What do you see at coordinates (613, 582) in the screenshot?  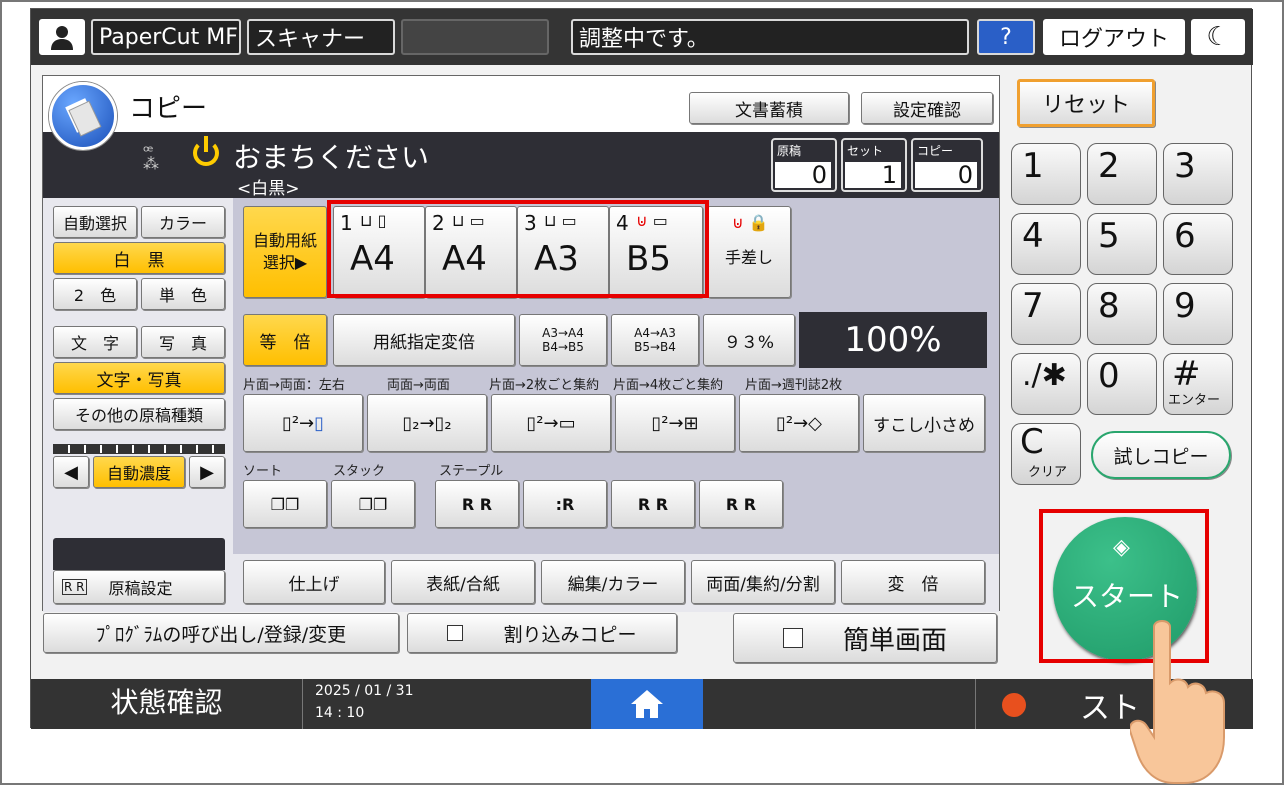 I see `tab-edit-color: 編集/カラー` at bounding box center [613, 582].